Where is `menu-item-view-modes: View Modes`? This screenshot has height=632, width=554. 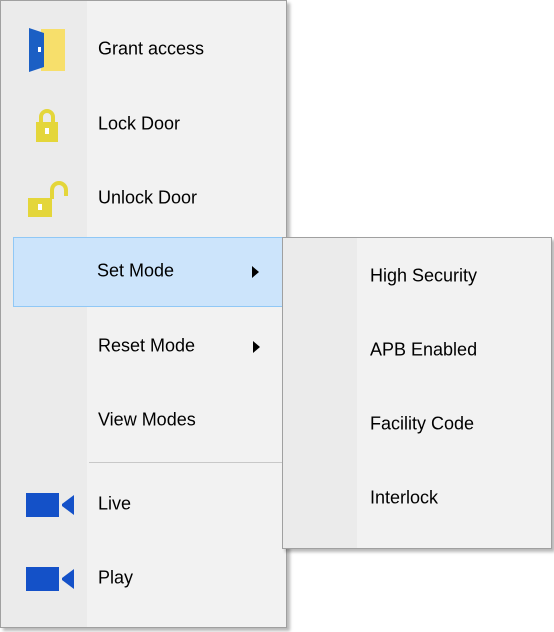
menu-item-view-modes: View Modes is located at coordinates (143, 421).